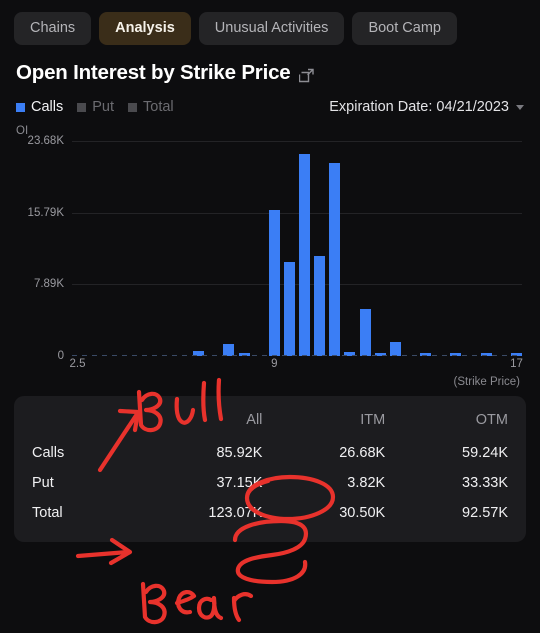 This screenshot has width=540, height=633. What do you see at coordinates (516, 364) in the screenshot?
I see `x-axis-tick-label: 17` at bounding box center [516, 364].